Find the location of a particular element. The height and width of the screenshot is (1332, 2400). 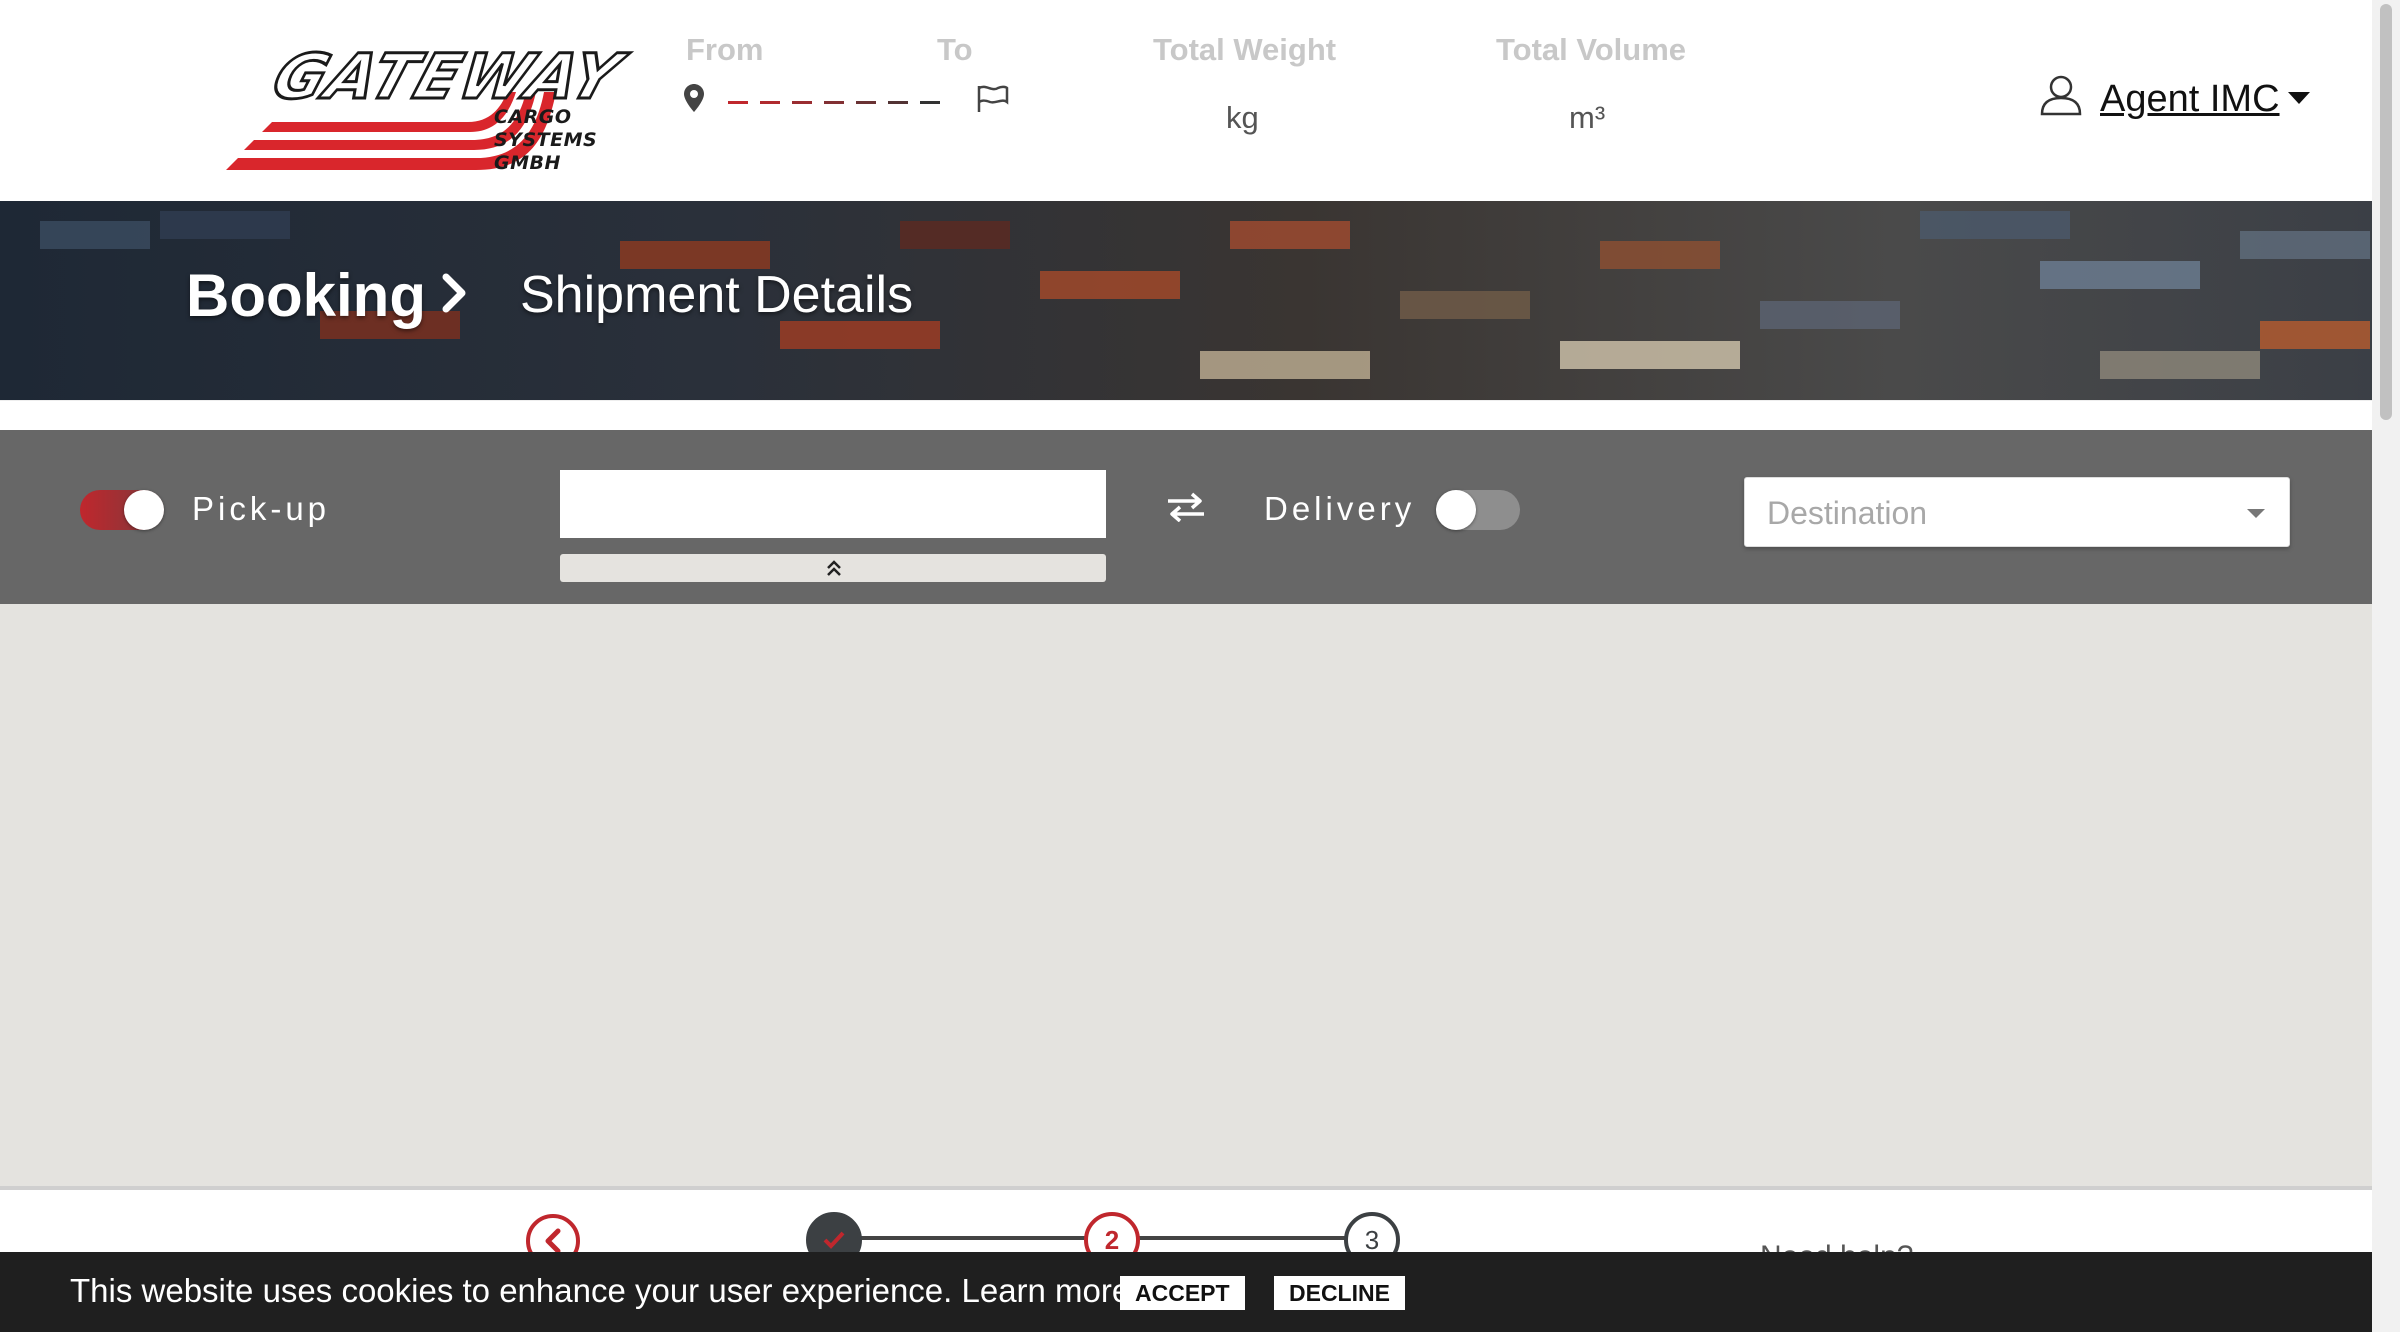

double-chevron-up-icon is located at coordinates (834, 568).